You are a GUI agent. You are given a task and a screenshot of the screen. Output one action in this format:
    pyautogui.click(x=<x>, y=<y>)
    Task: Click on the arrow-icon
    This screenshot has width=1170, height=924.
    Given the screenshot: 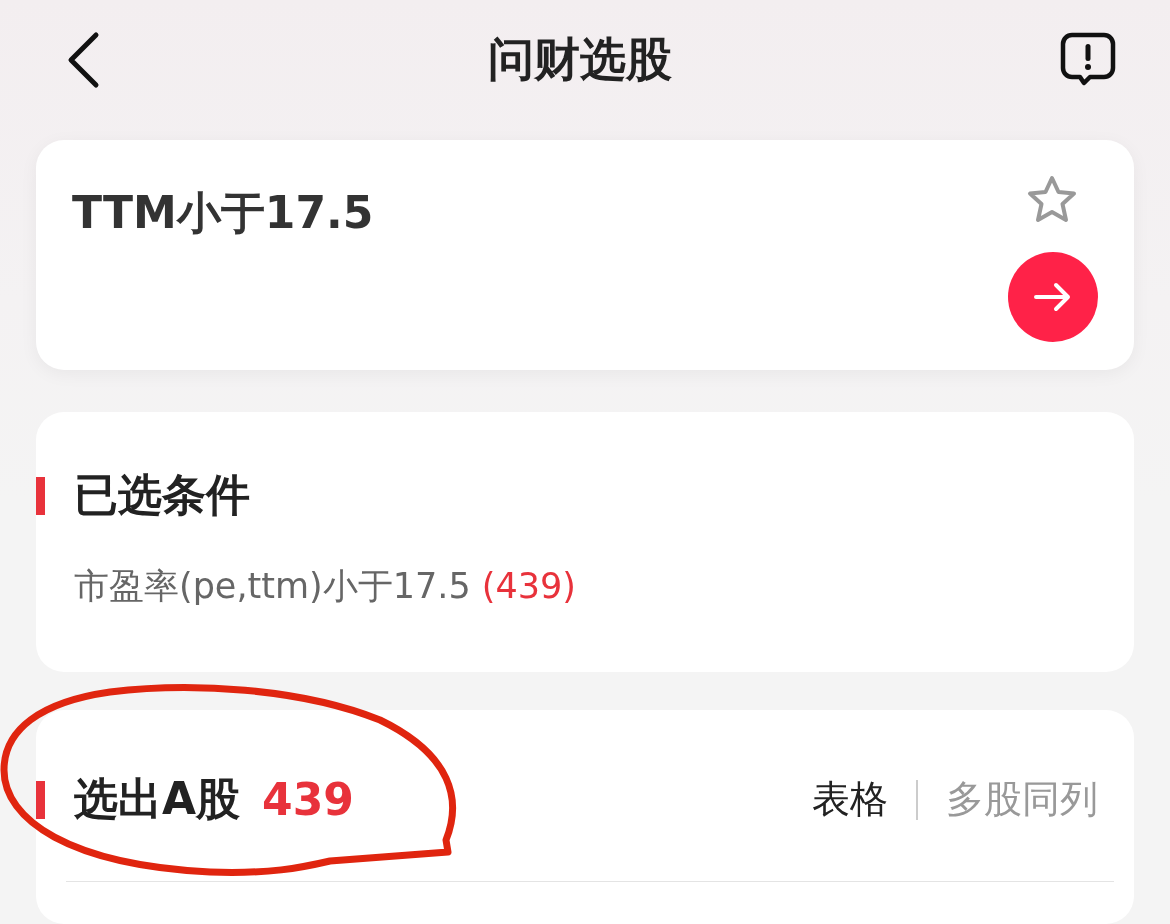 What is the action you would take?
    pyautogui.click(x=1053, y=297)
    